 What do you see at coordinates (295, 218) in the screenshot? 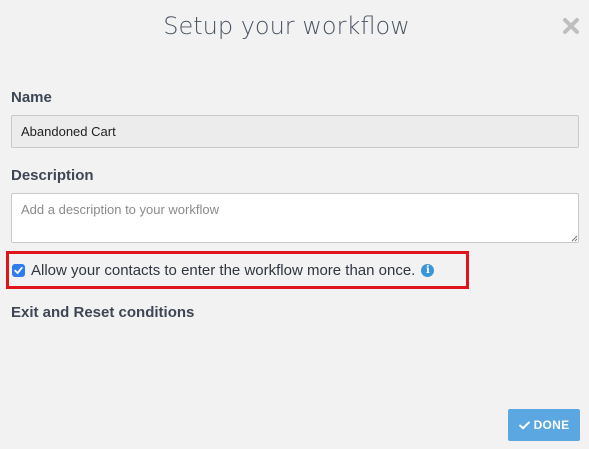
I see `description-textarea` at bounding box center [295, 218].